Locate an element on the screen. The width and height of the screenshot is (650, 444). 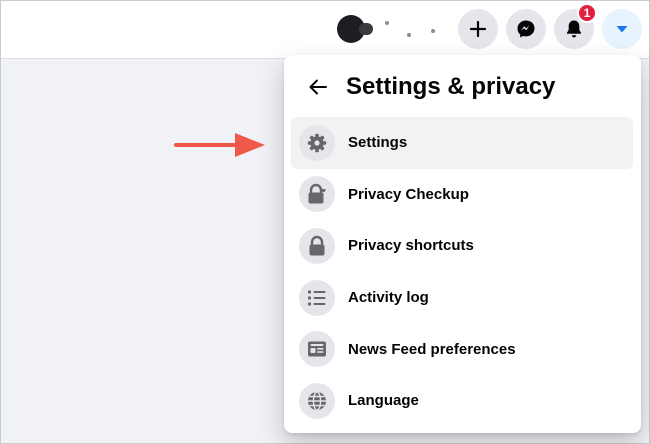
menu-item-language: Language is located at coordinates (462, 401).